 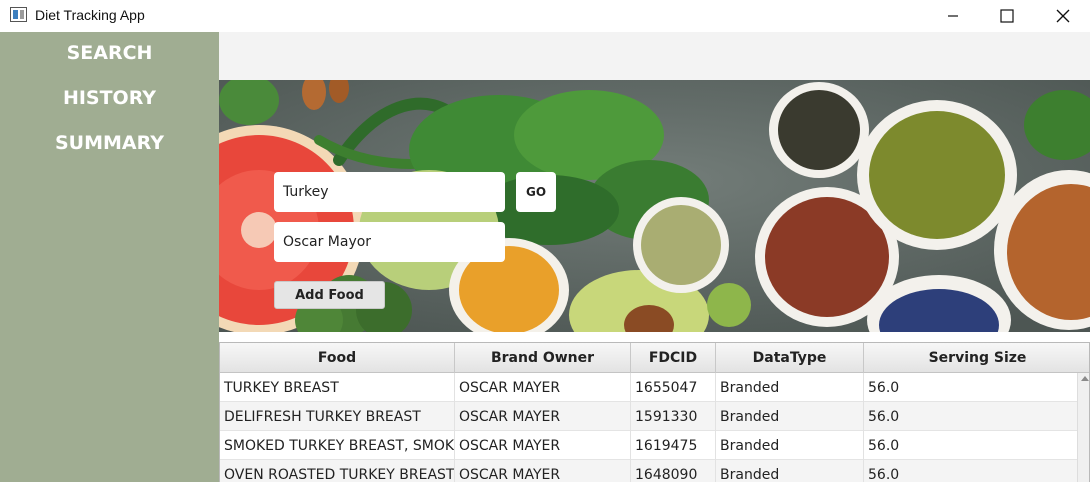 I want to click on brand-search-input: Oscar Mayor, so click(x=389, y=242).